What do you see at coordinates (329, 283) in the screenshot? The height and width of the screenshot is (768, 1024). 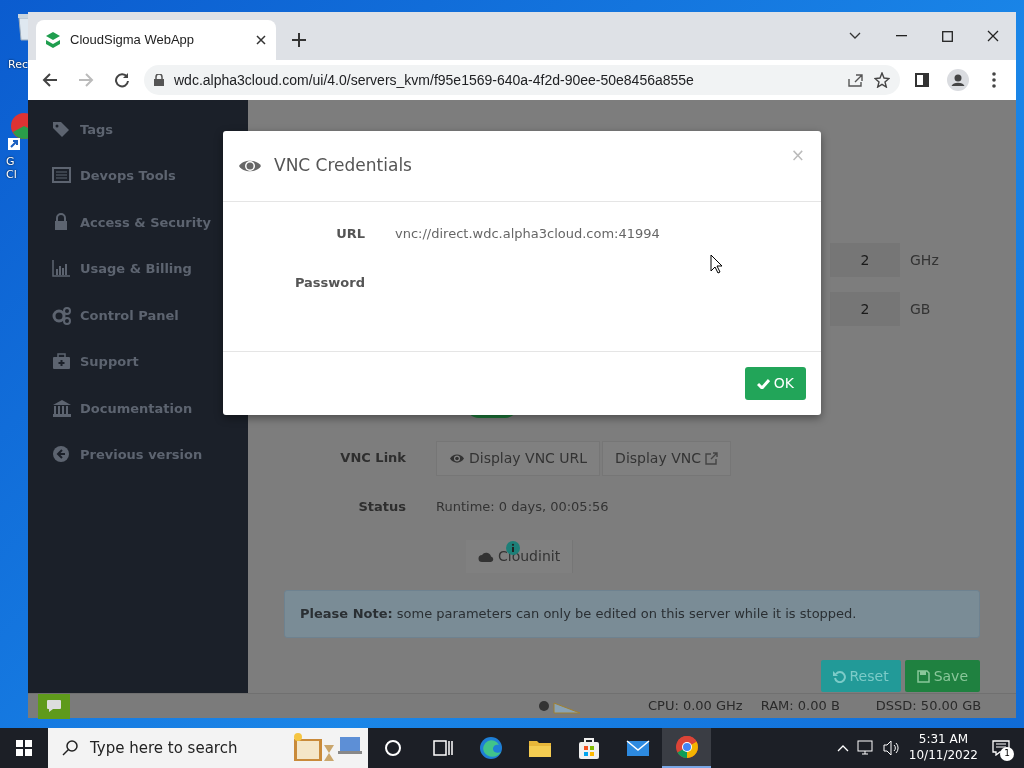 I see `field-label: Password` at bounding box center [329, 283].